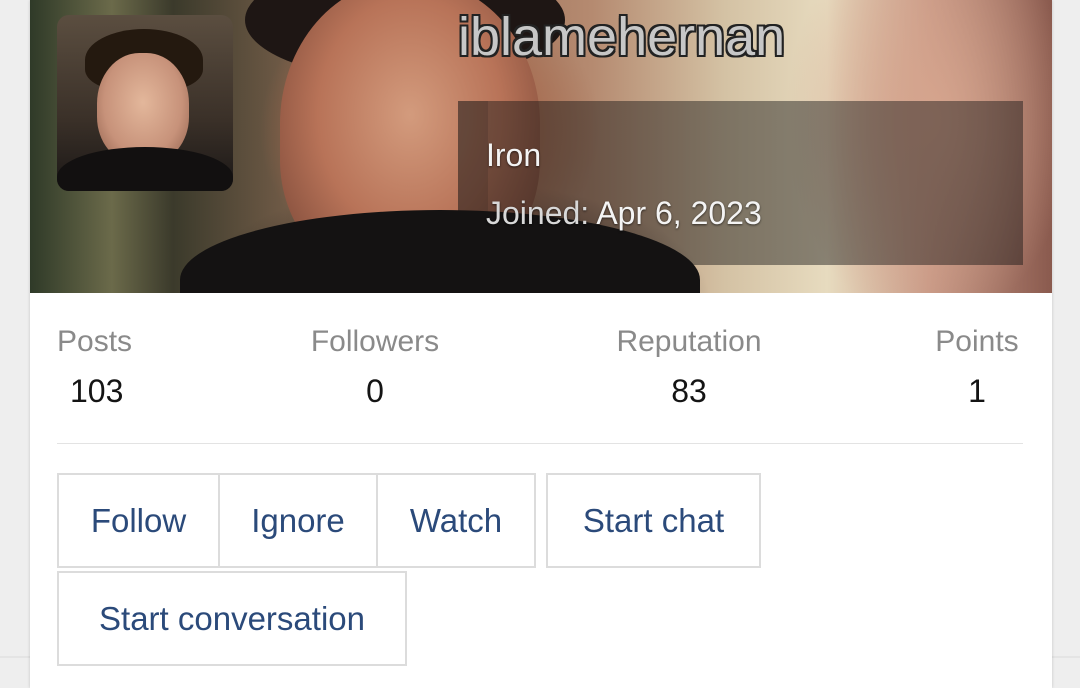 Image resolution: width=1080 pixels, height=688 pixels. I want to click on follow-button: Follow, so click(138, 520).